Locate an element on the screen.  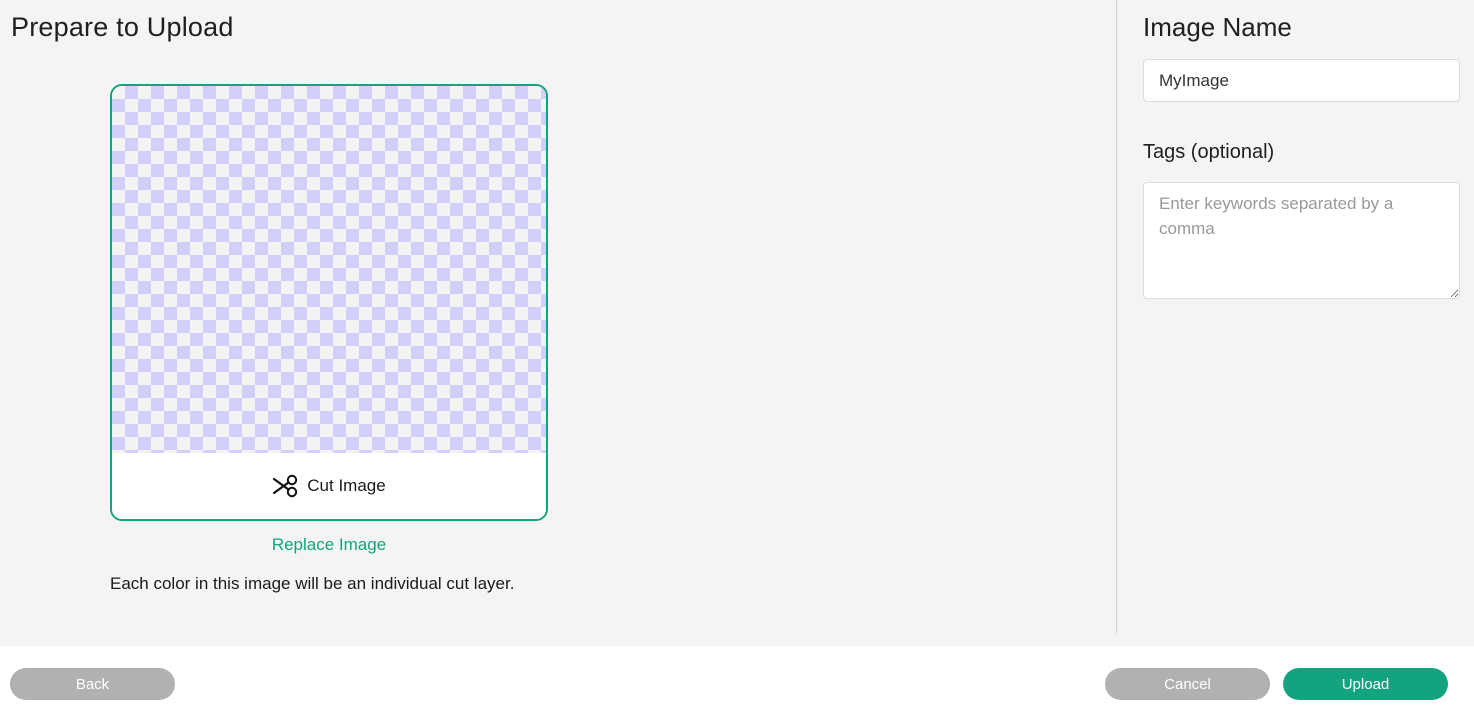
image-name-heading: Image Name is located at coordinates (1217, 27).